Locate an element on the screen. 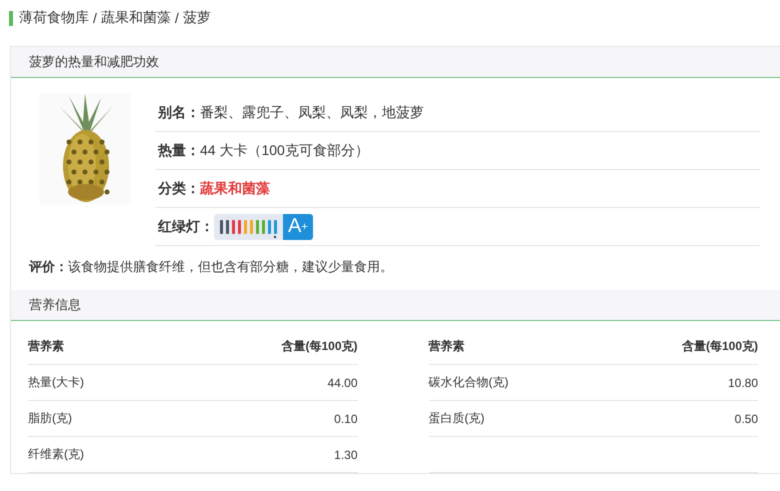  info-value: 44 大卡（100克可食部分） is located at coordinates (284, 151).